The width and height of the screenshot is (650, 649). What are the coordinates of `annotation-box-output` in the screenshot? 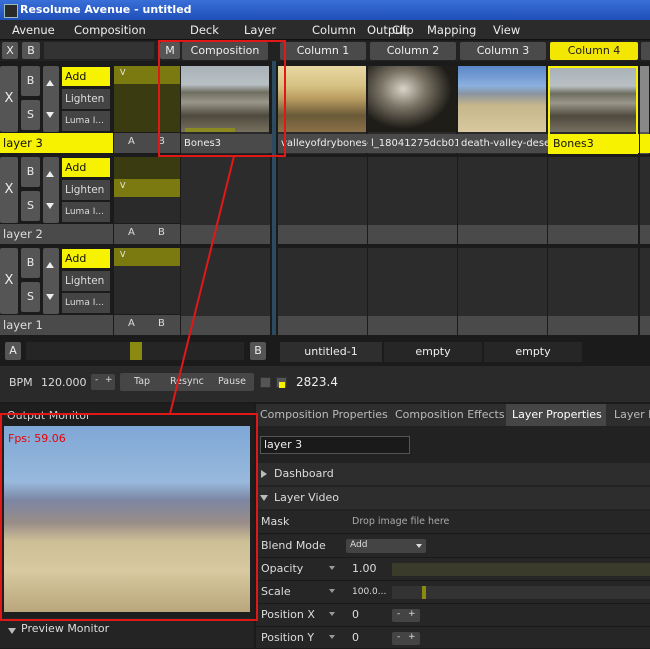 It's located at (129, 517).